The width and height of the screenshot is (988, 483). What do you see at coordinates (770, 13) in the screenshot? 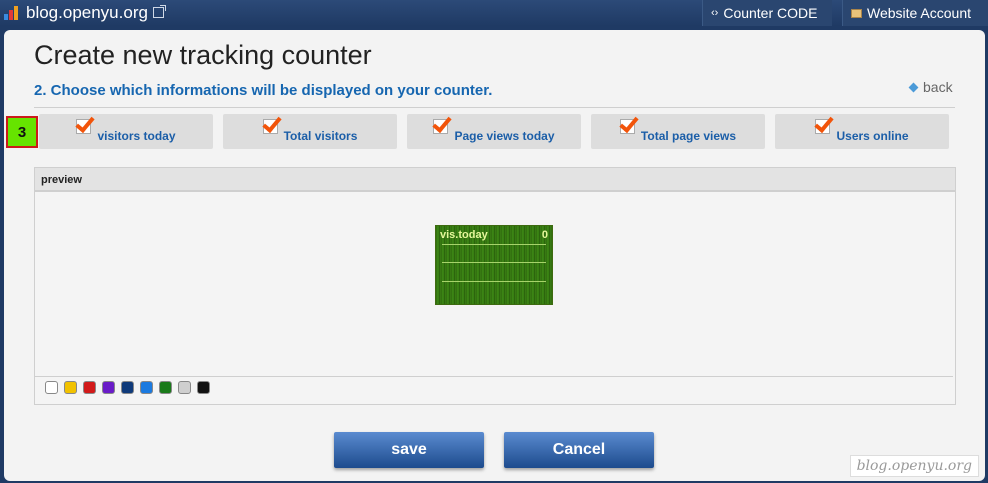
I see `counter-code-label: Counter CODE` at bounding box center [770, 13].